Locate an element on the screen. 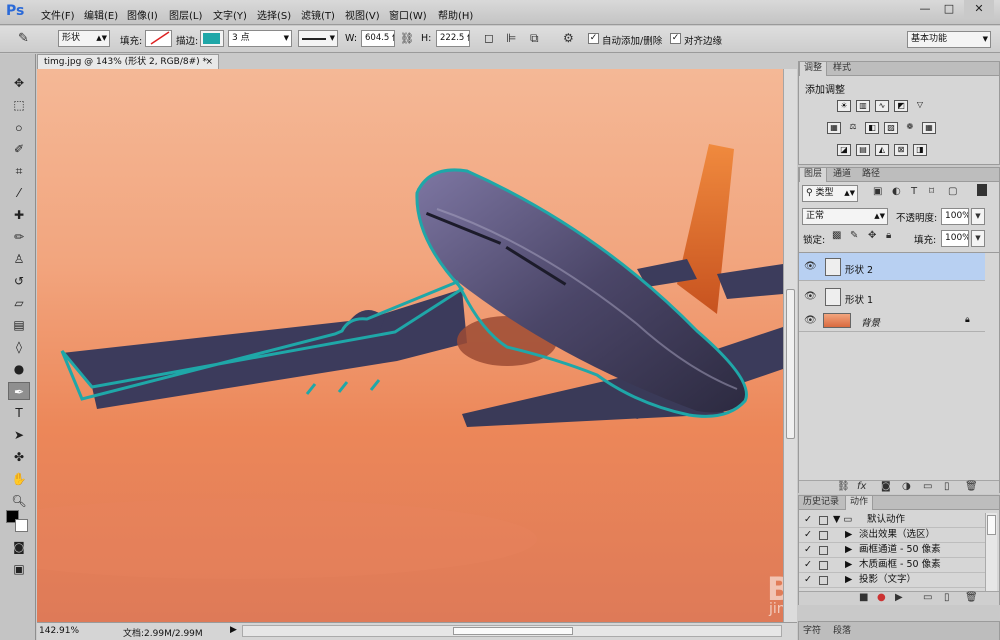 This screenshot has width=1000, height=640. menu-select: 选择(S) is located at coordinates (274, 14).